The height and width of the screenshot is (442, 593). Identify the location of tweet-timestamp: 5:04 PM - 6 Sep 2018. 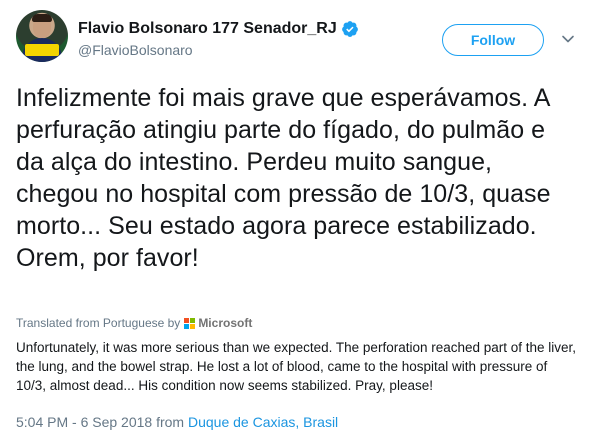
(84, 422).